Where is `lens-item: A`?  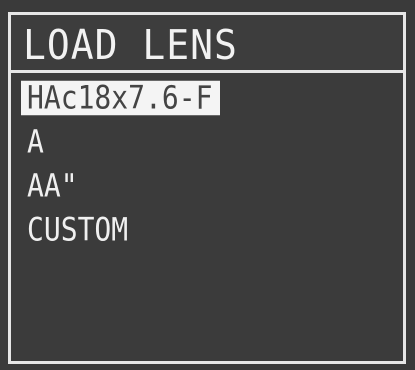
lens-item: A is located at coordinates (206, 142).